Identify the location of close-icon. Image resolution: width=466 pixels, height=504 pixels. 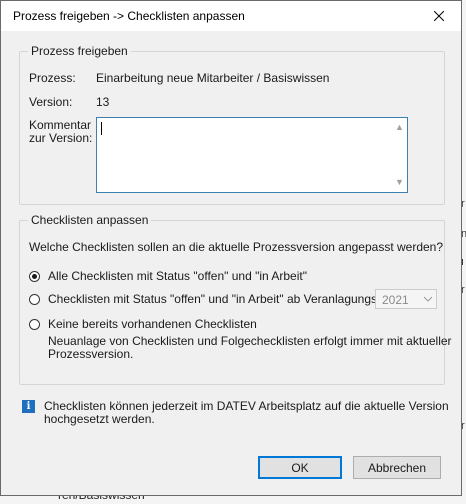
(439, 16).